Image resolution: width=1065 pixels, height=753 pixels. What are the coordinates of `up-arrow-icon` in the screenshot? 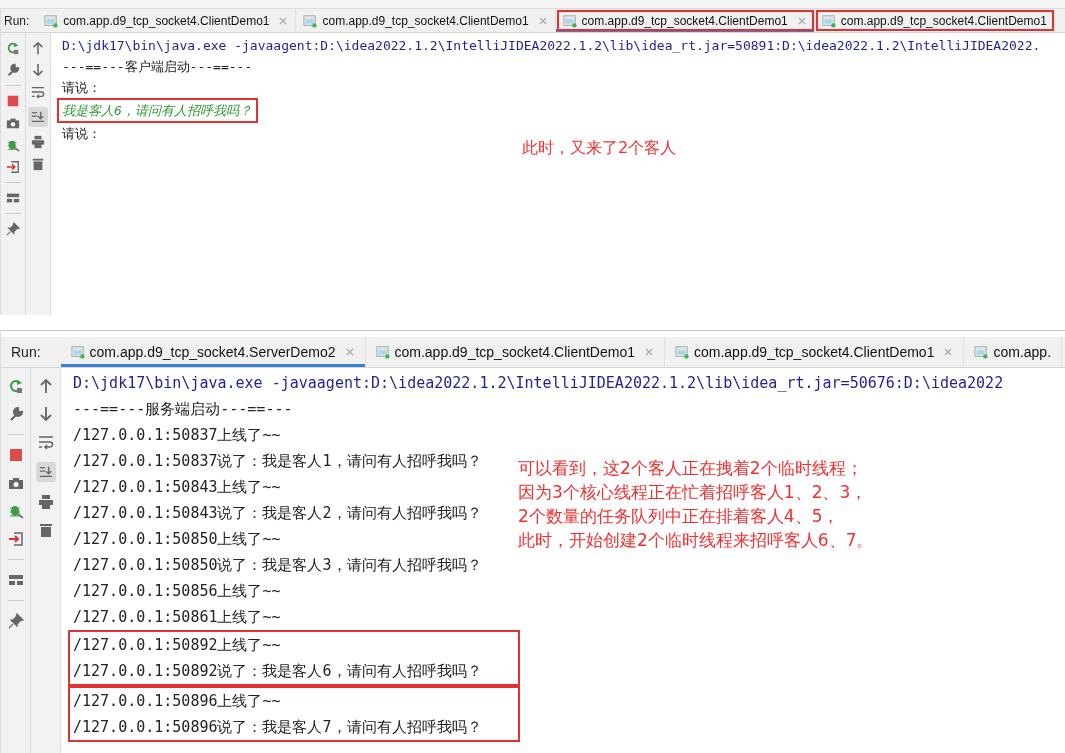 It's located at (38, 48).